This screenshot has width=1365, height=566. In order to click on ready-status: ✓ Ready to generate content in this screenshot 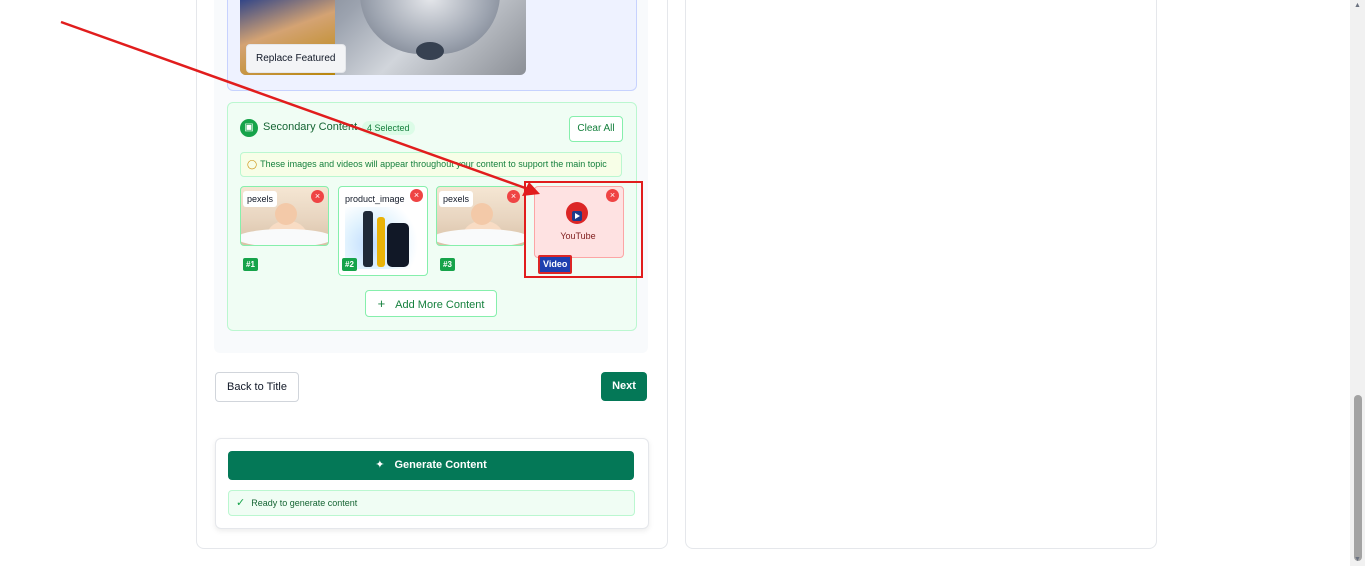, I will do `click(431, 503)`.